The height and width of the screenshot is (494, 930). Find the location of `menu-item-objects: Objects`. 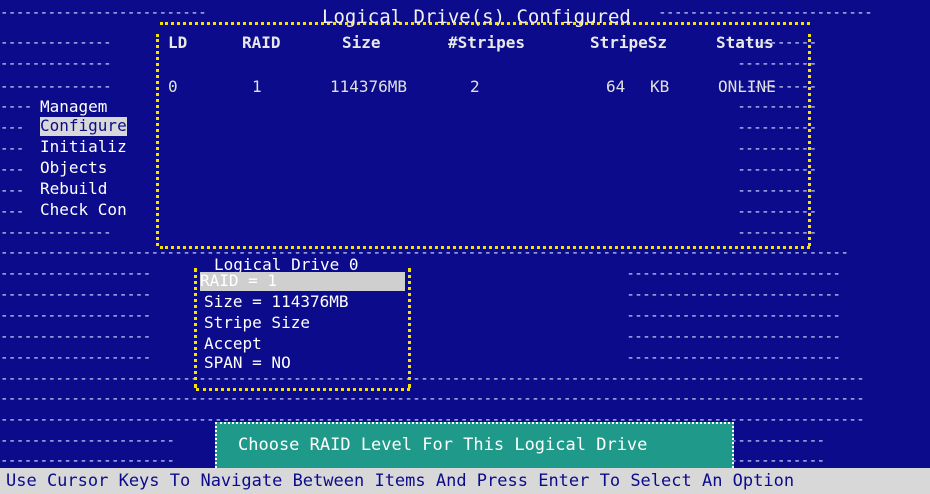

menu-item-objects: Objects is located at coordinates (73, 168).